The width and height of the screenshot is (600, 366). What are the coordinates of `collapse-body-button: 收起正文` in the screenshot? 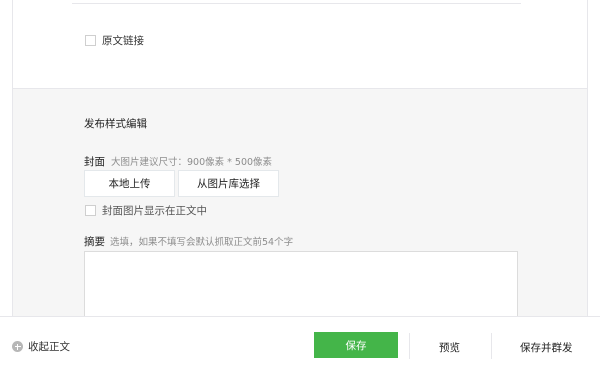 It's located at (41, 346).